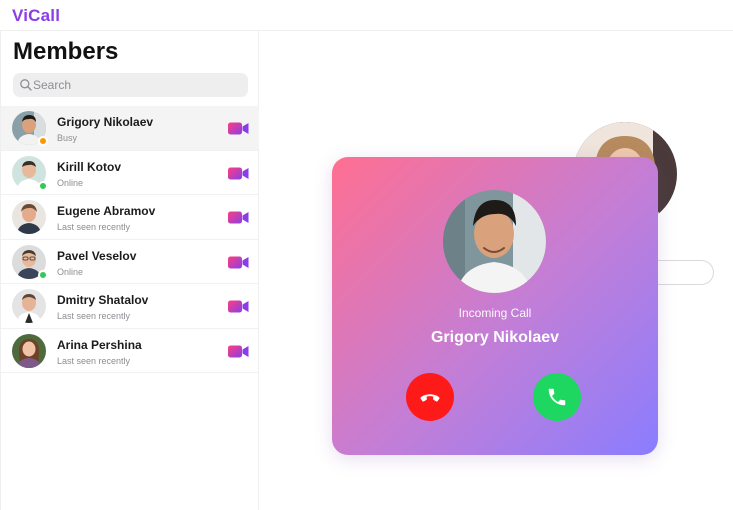 The image size is (733, 510). What do you see at coordinates (130, 173) in the screenshot?
I see `member-row-kirill-kotov: Kirill Kotov Online` at bounding box center [130, 173].